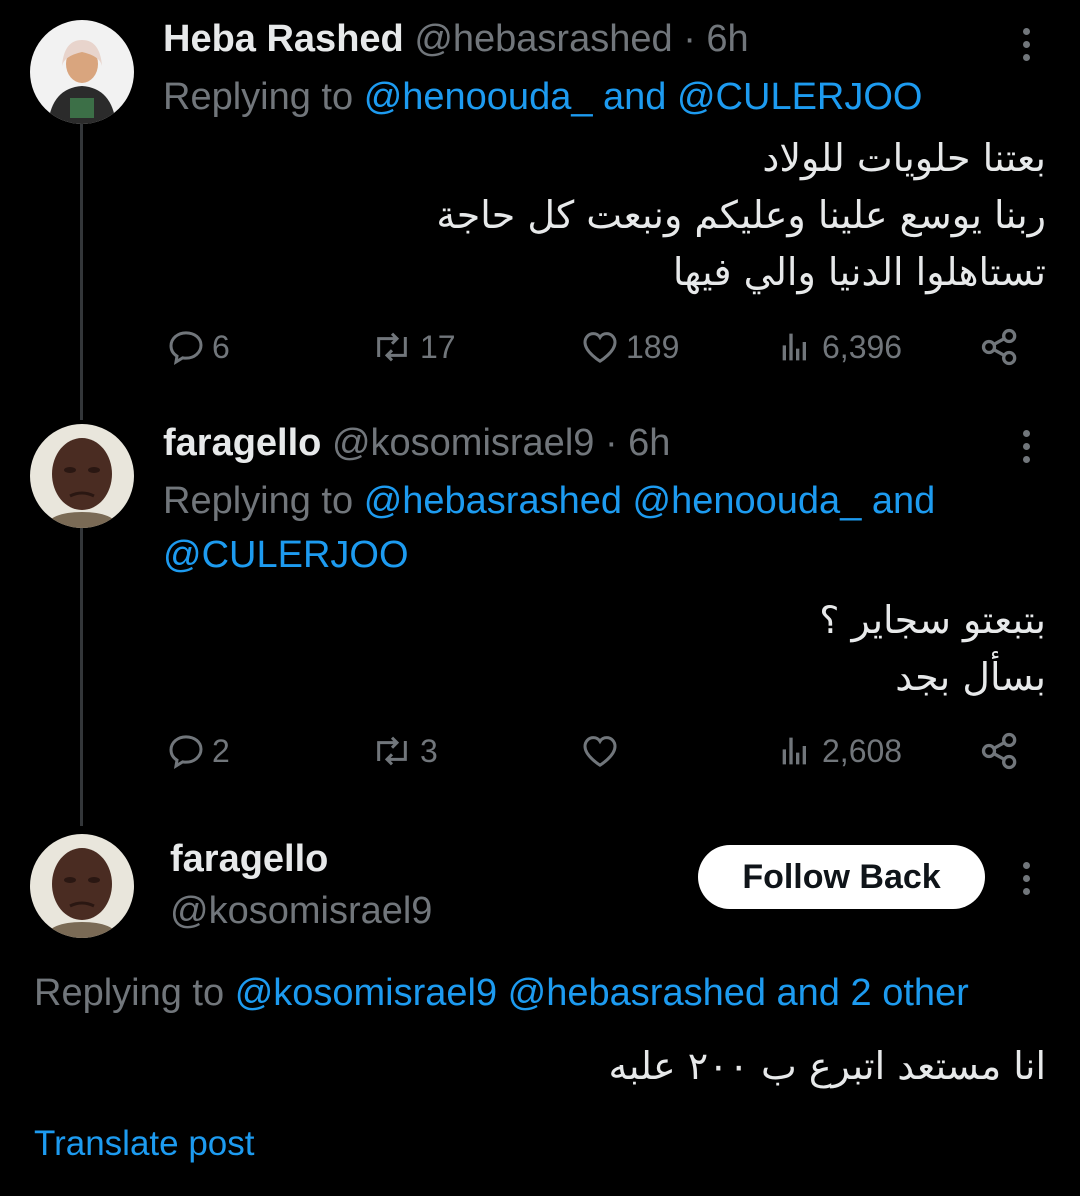 Image resolution: width=1080 pixels, height=1196 pixels. I want to click on tweet-text: بتبعتو سجاير ؟ بسأل بجد, so click(932, 649).